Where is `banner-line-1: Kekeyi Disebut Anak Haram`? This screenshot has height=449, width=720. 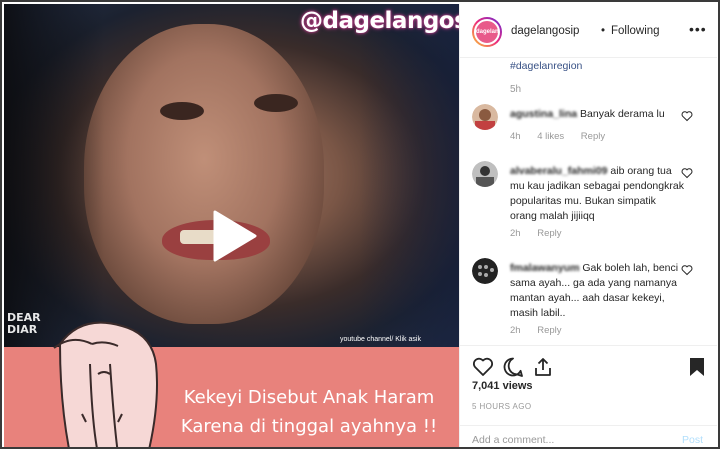 banner-line-1: Kekeyi Disebut Anak Haram is located at coordinates (309, 397).